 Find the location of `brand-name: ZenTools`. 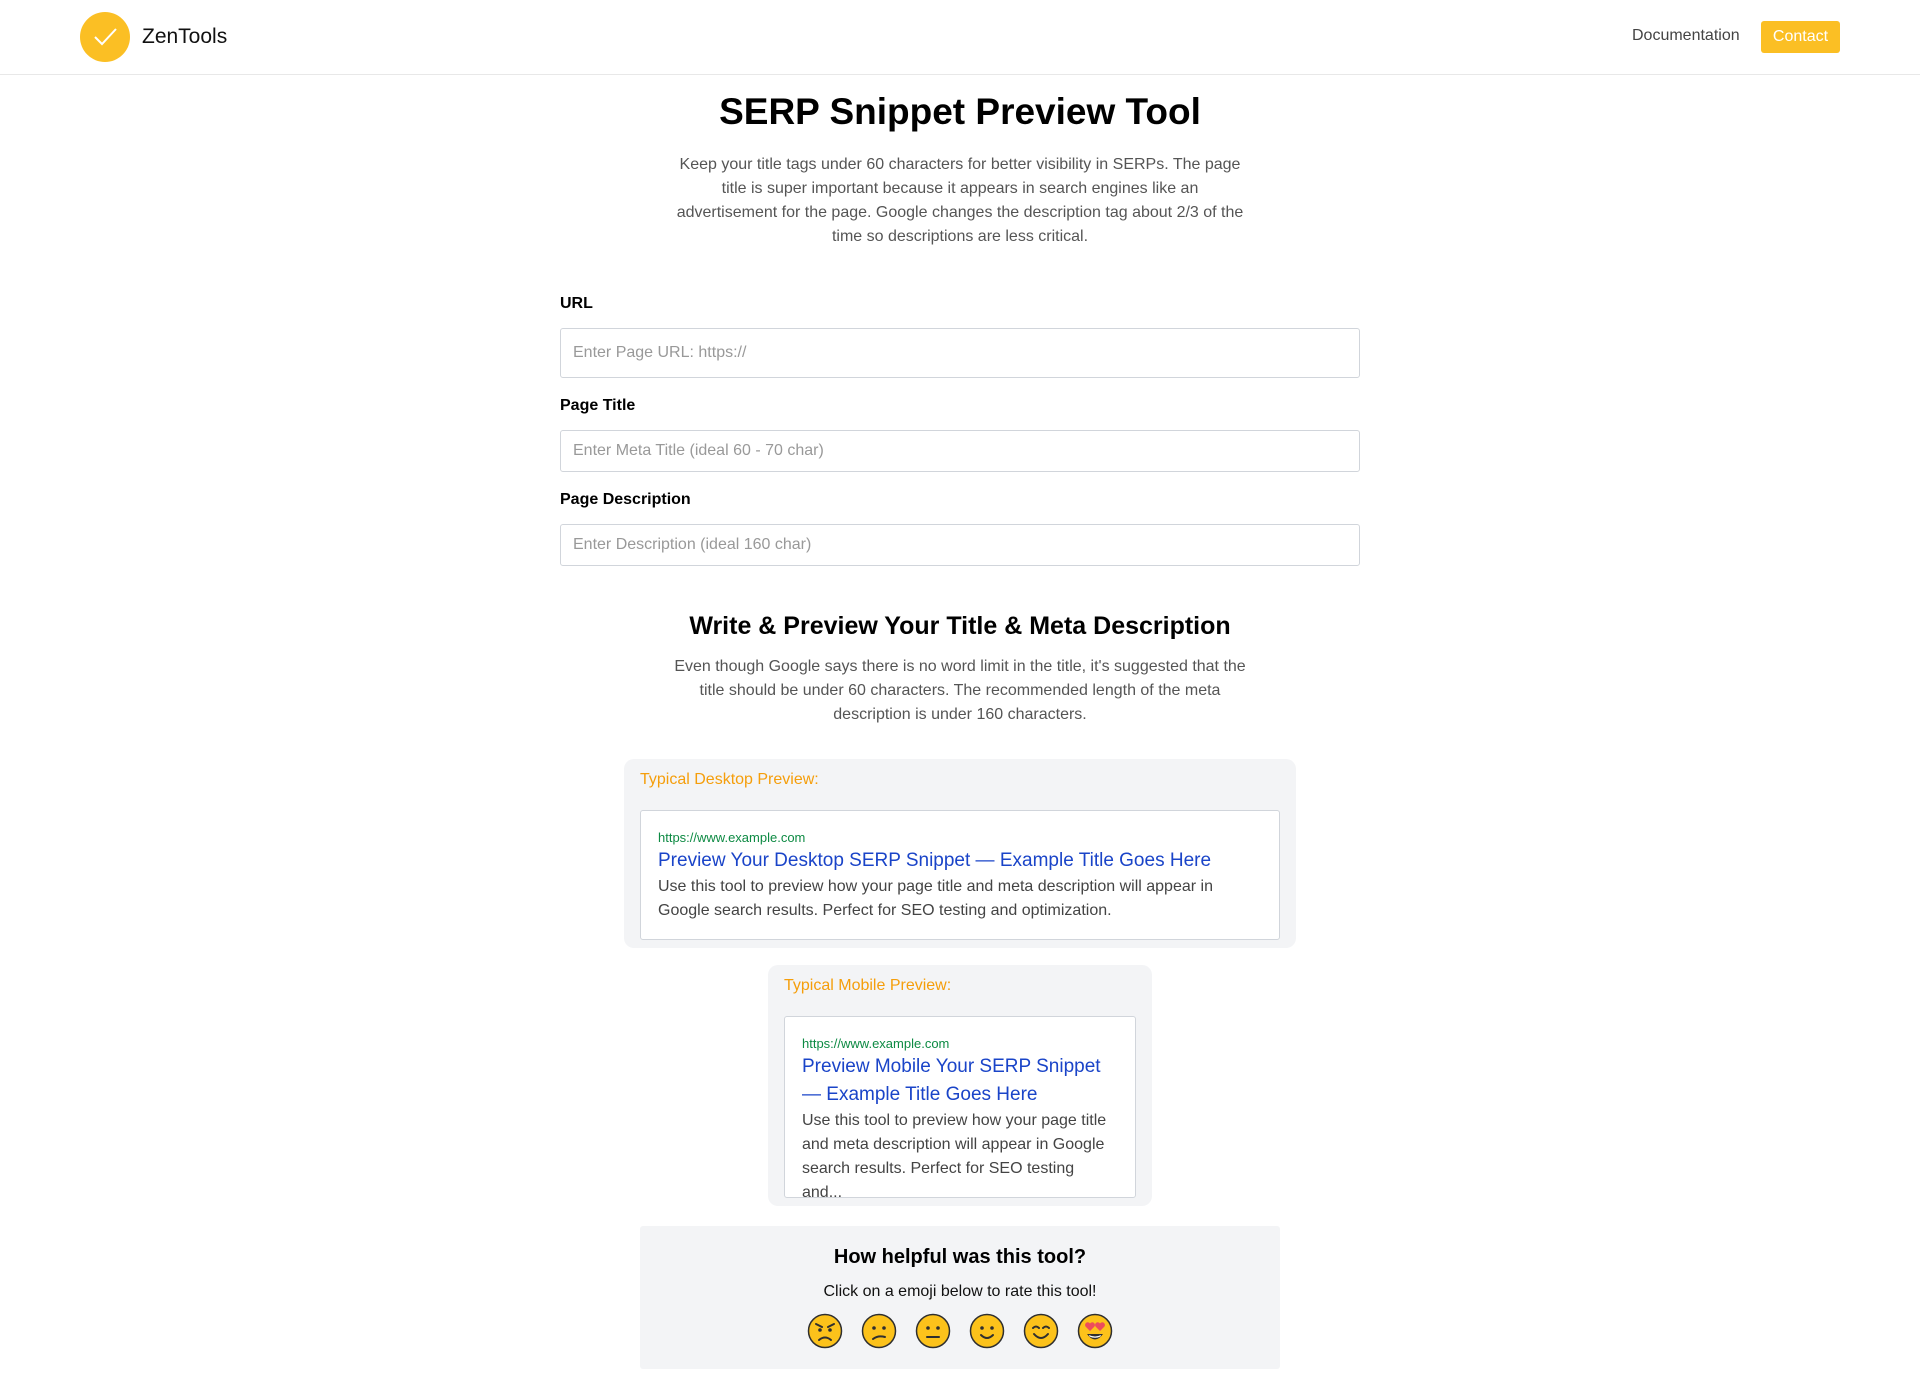

brand-name: ZenTools is located at coordinates (185, 36).